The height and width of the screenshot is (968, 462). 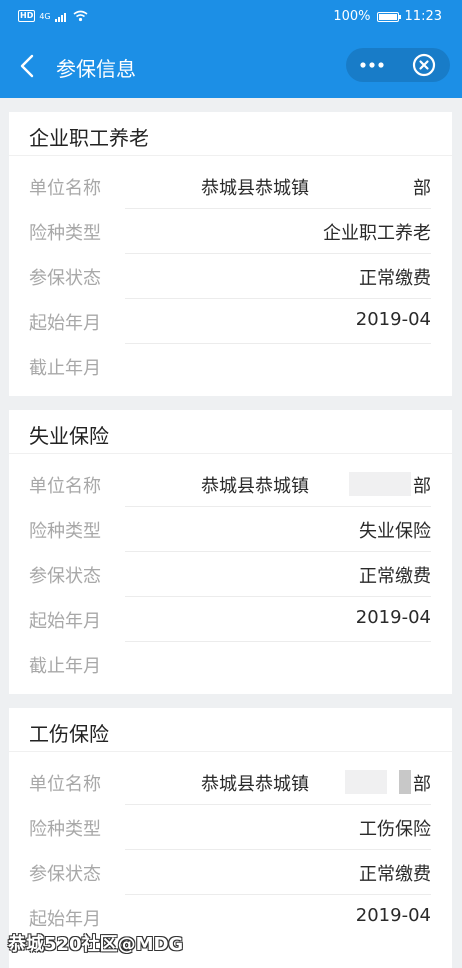 I want to click on wifi-icon, so click(x=80, y=16).